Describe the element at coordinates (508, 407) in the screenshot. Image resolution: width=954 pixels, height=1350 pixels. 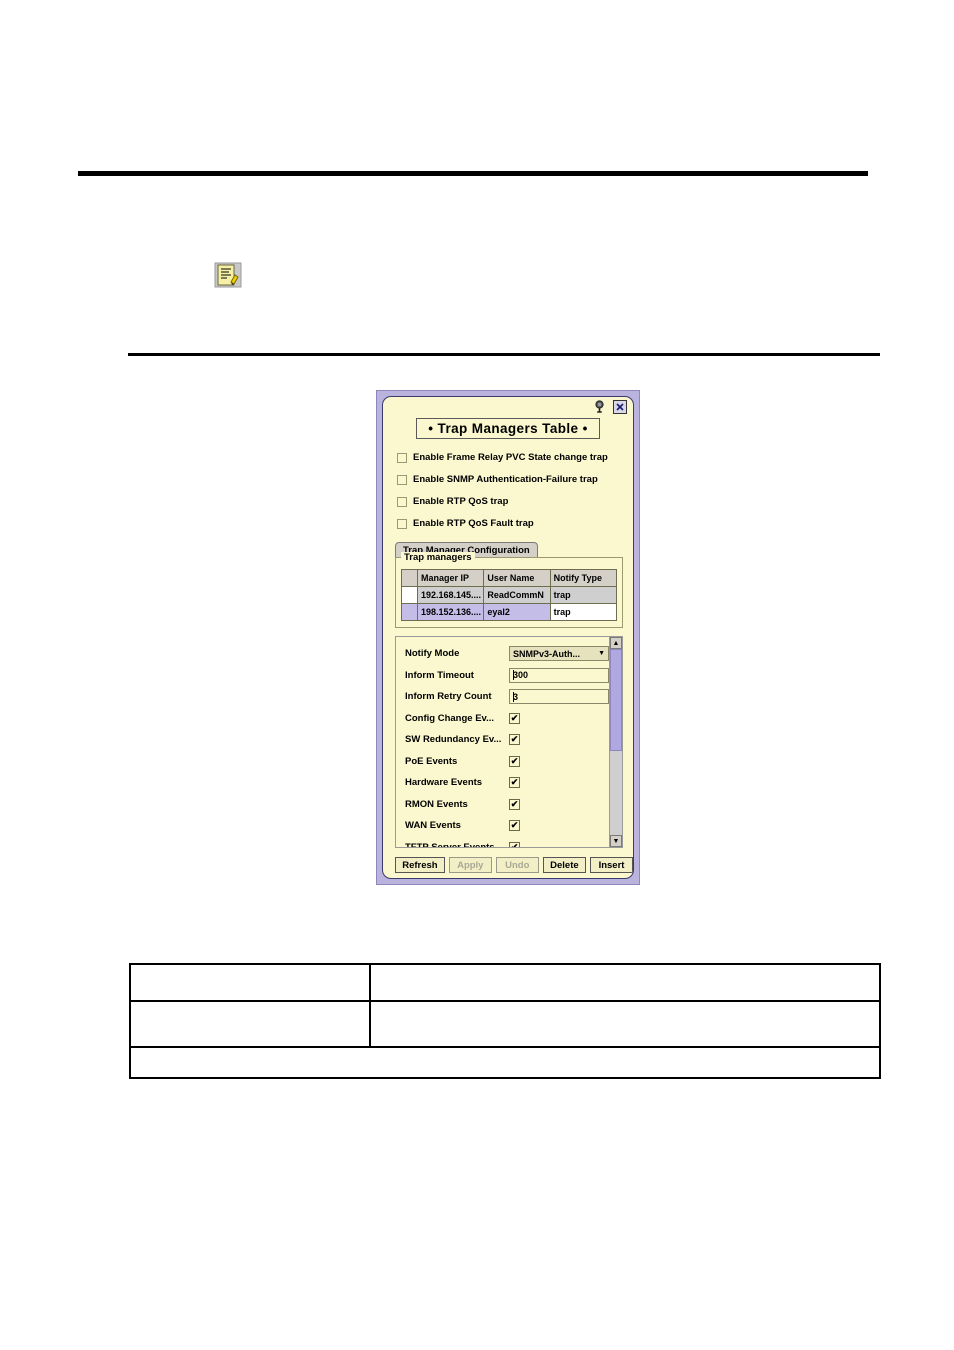
I see `dialog-titlebar` at that location.